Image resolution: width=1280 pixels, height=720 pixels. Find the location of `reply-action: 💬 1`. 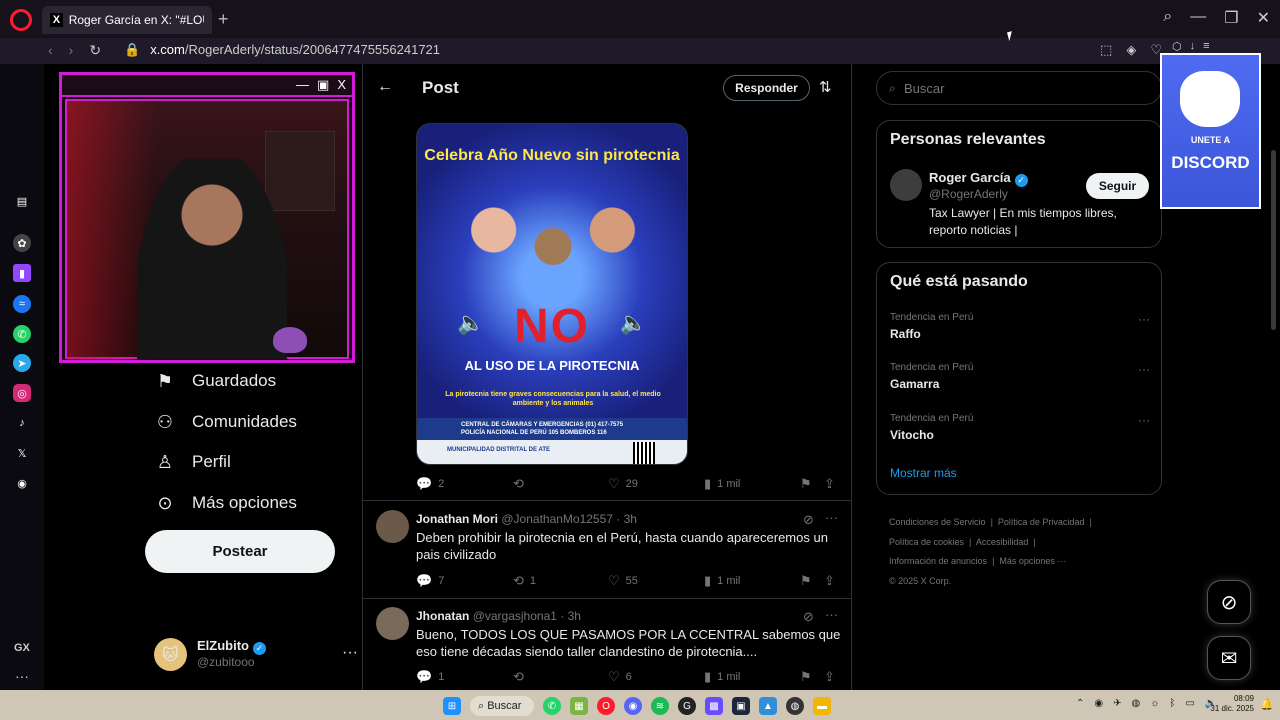

reply-action: 💬 1 is located at coordinates (430, 677).